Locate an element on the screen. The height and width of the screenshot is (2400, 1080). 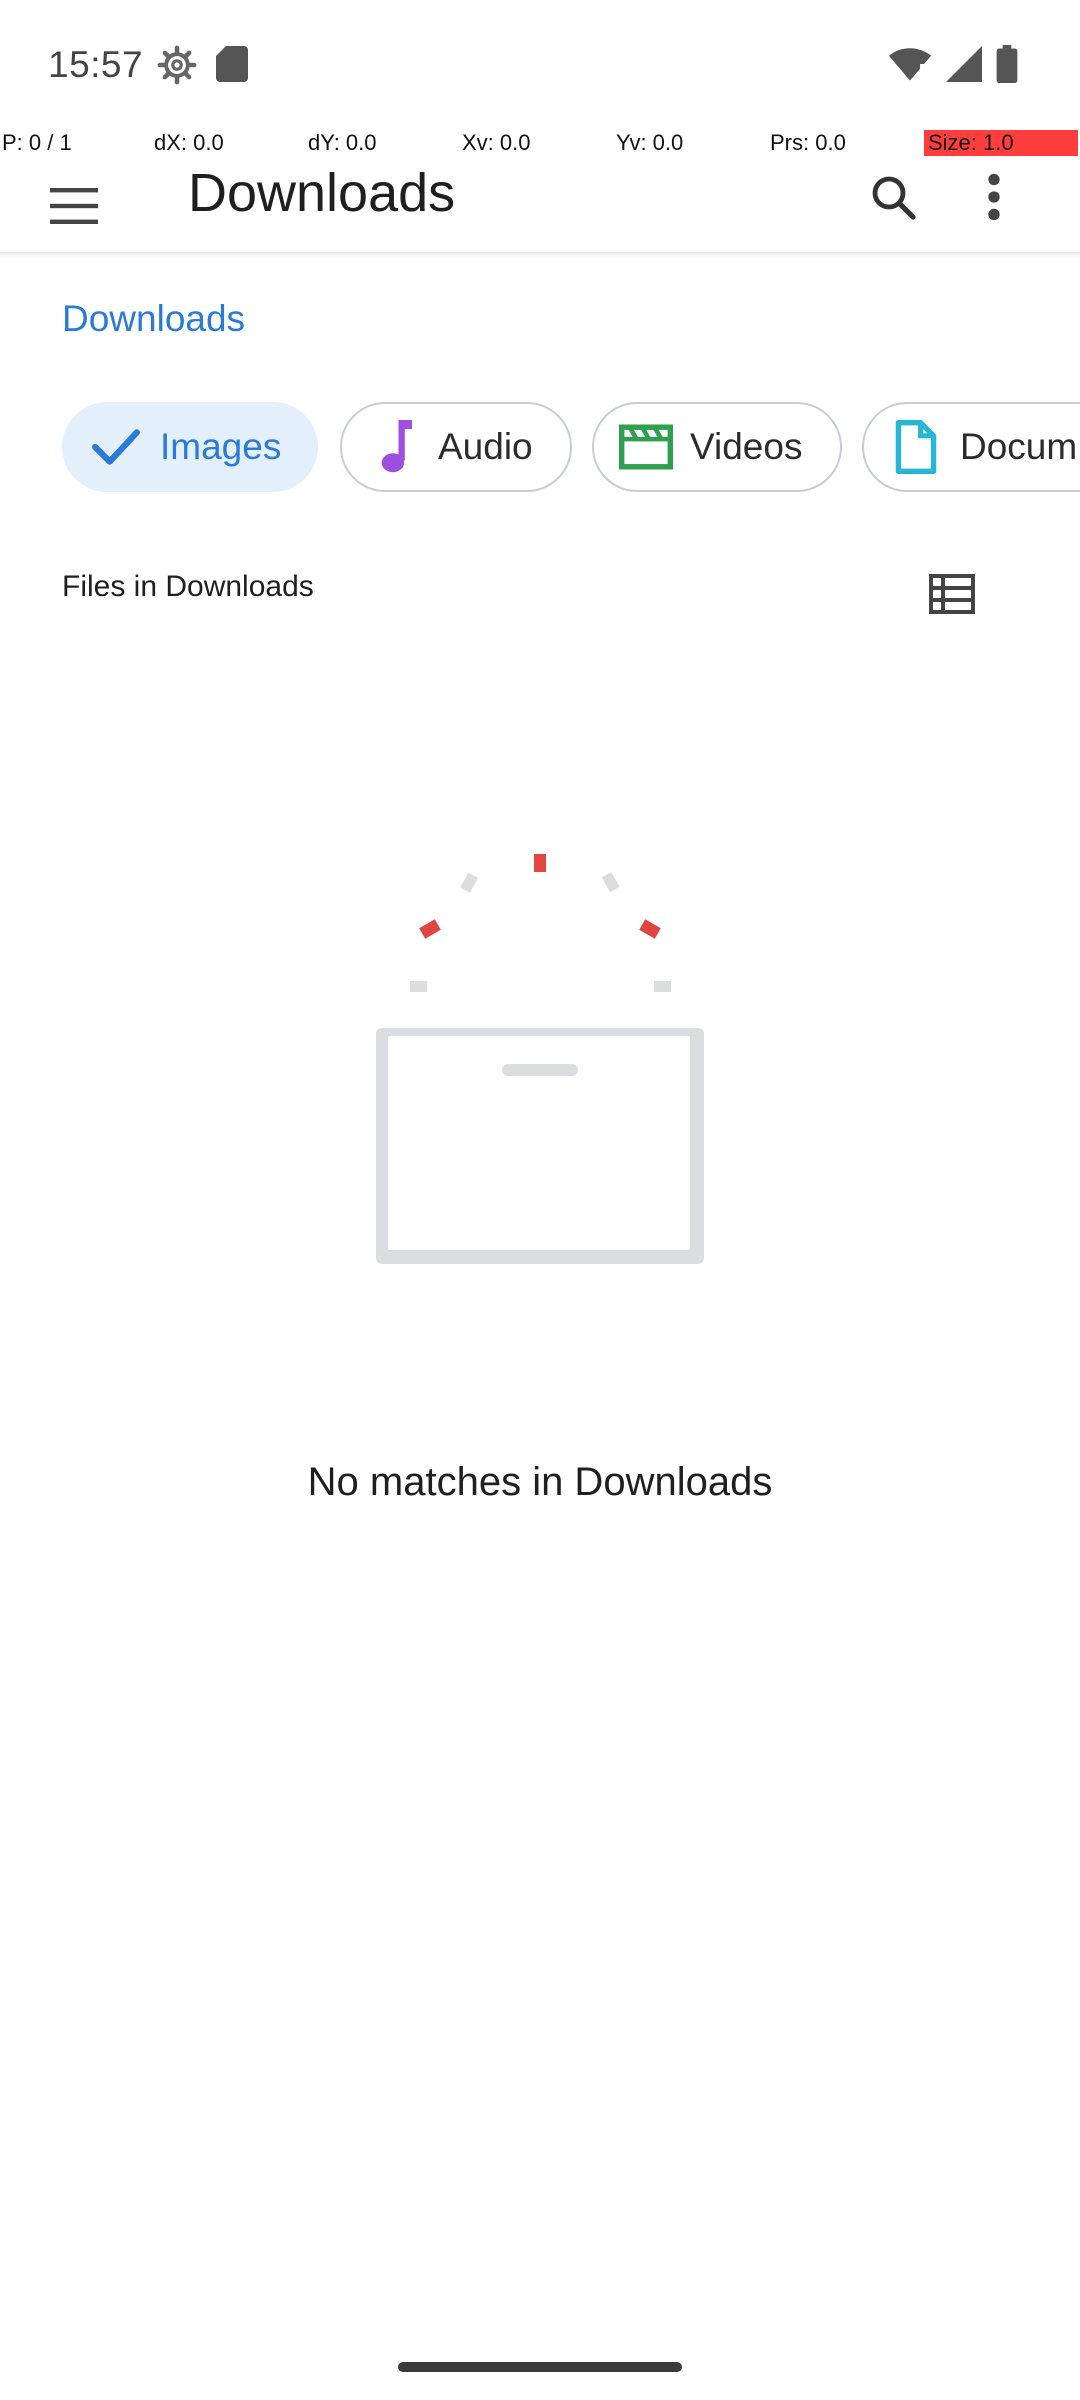
app-bar-divider is located at coordinates (540, 255).